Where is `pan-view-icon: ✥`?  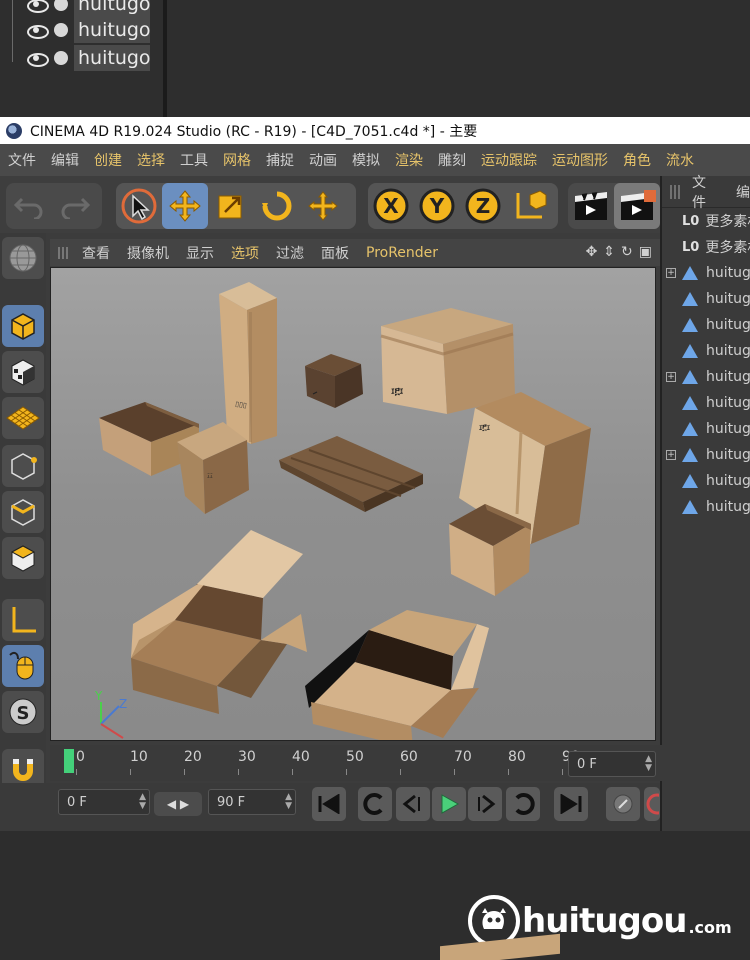 pan-view-icon: ✥ is located at coordinates (592, 252).